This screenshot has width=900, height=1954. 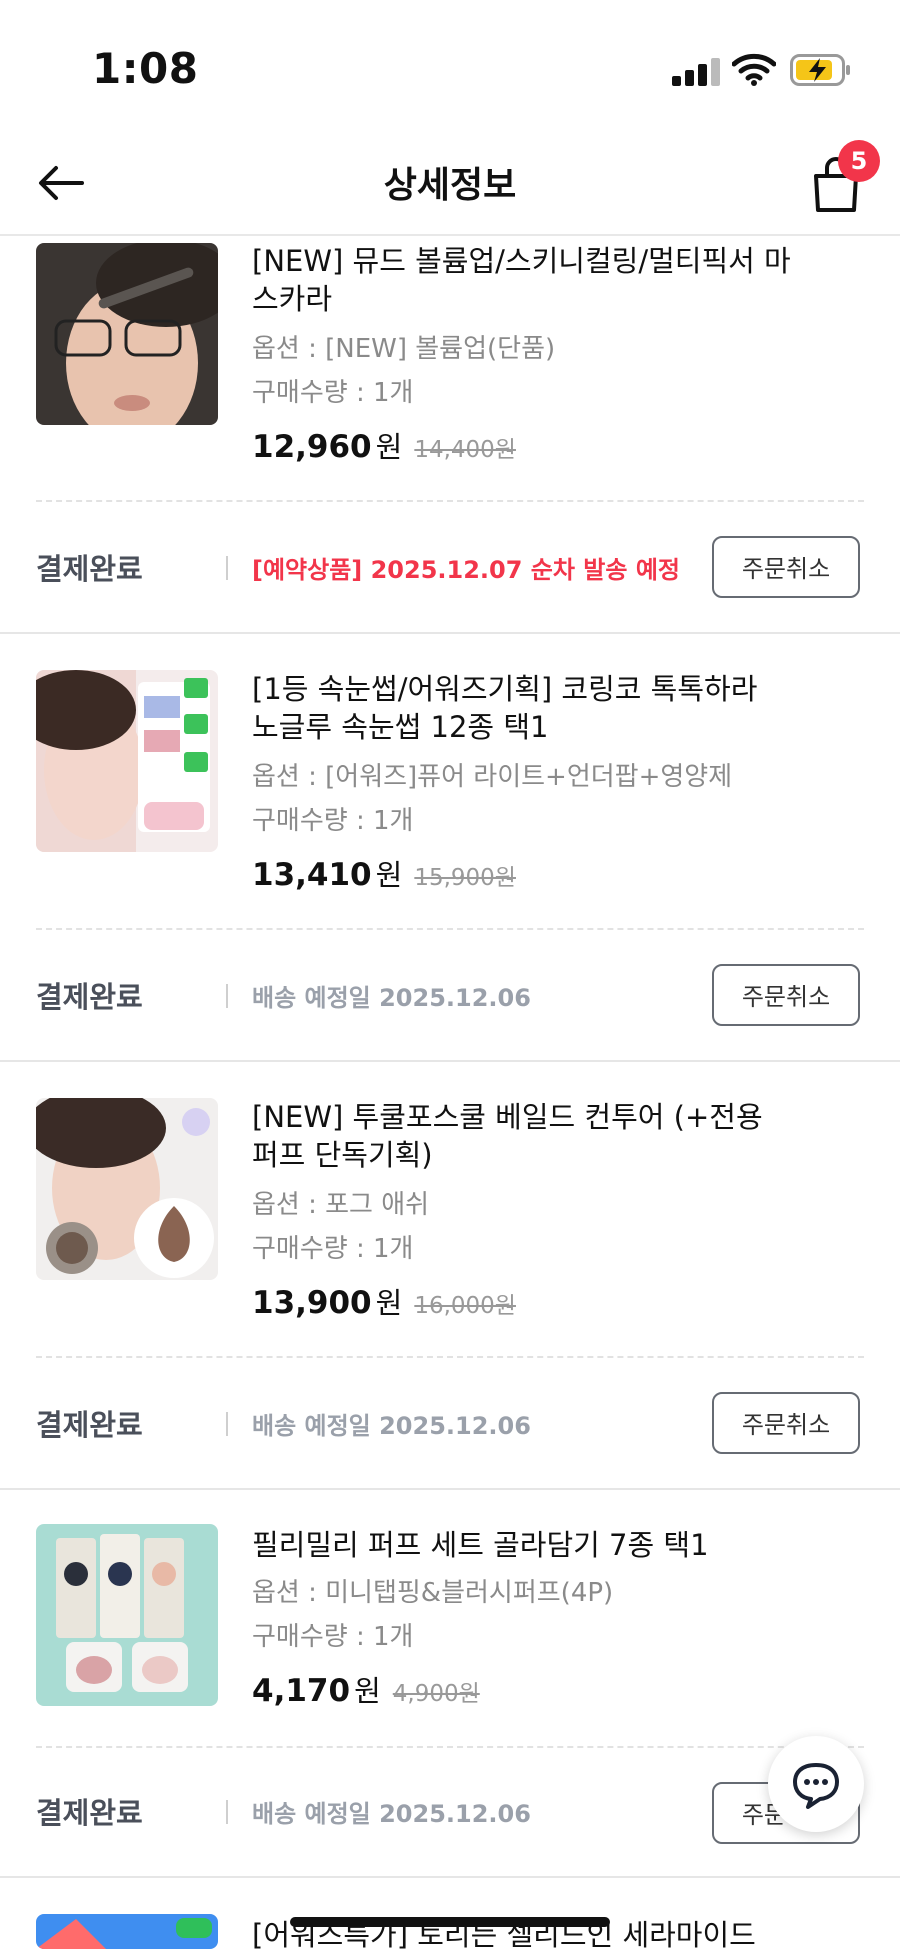 What do you see at coordinates (145, 68) in the screenshot?
I see `status-time: 1:08` at bounding box center [145, 68].